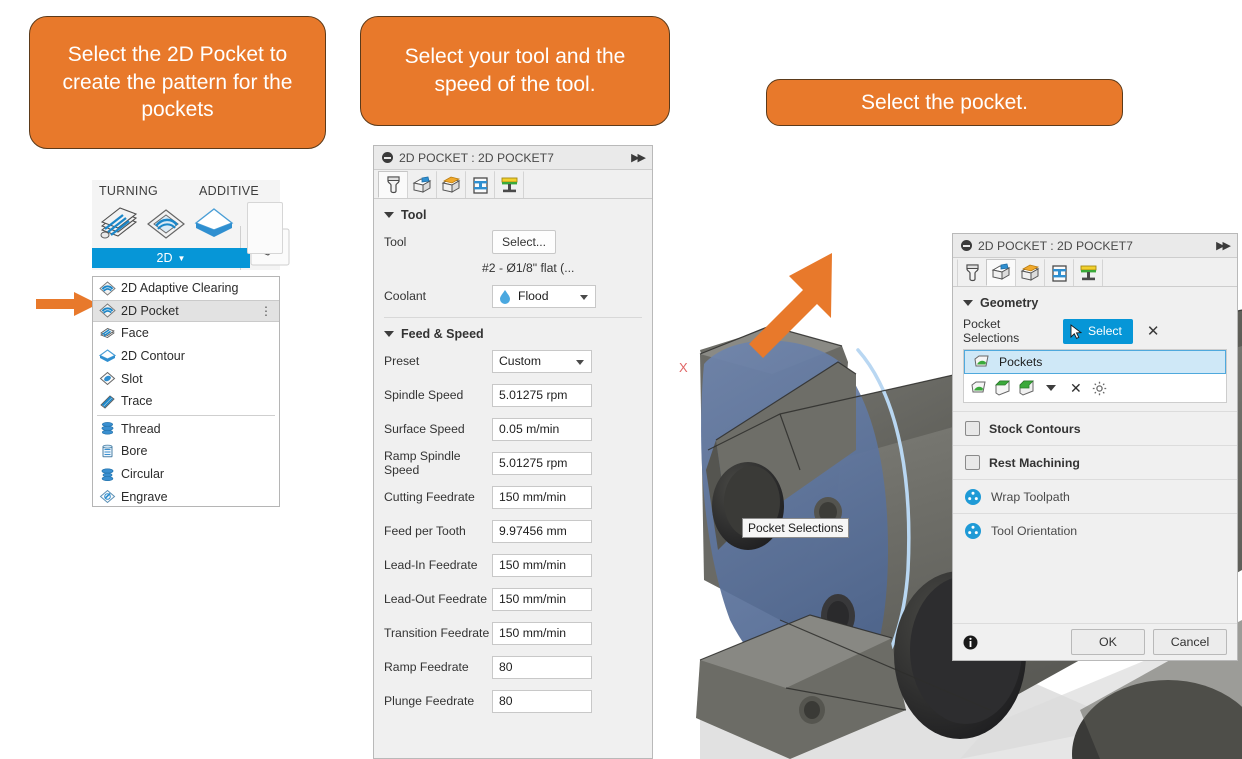 The height and width of the screenshot is (759, 1242). What do you see at coordinates (132, 378) in the screenshot?
I see `menu-item-label: Slot` at bounding box center [132, 378].